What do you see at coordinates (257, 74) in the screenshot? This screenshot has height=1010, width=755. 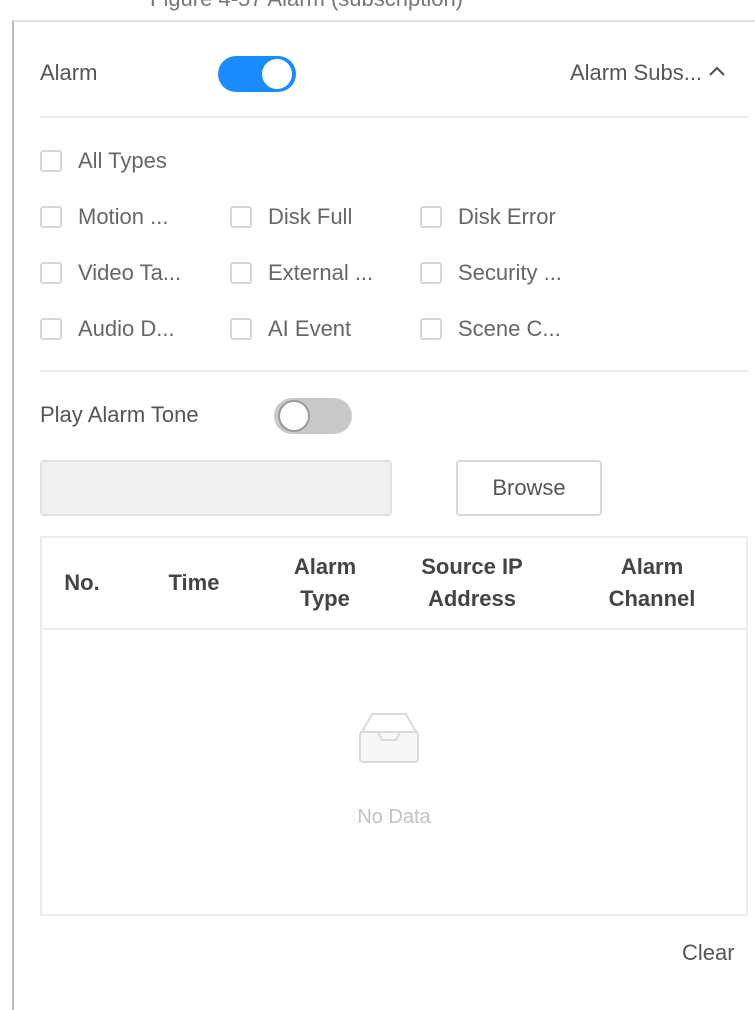 I see `alarm-toggle` at bounding box center [257, 74].